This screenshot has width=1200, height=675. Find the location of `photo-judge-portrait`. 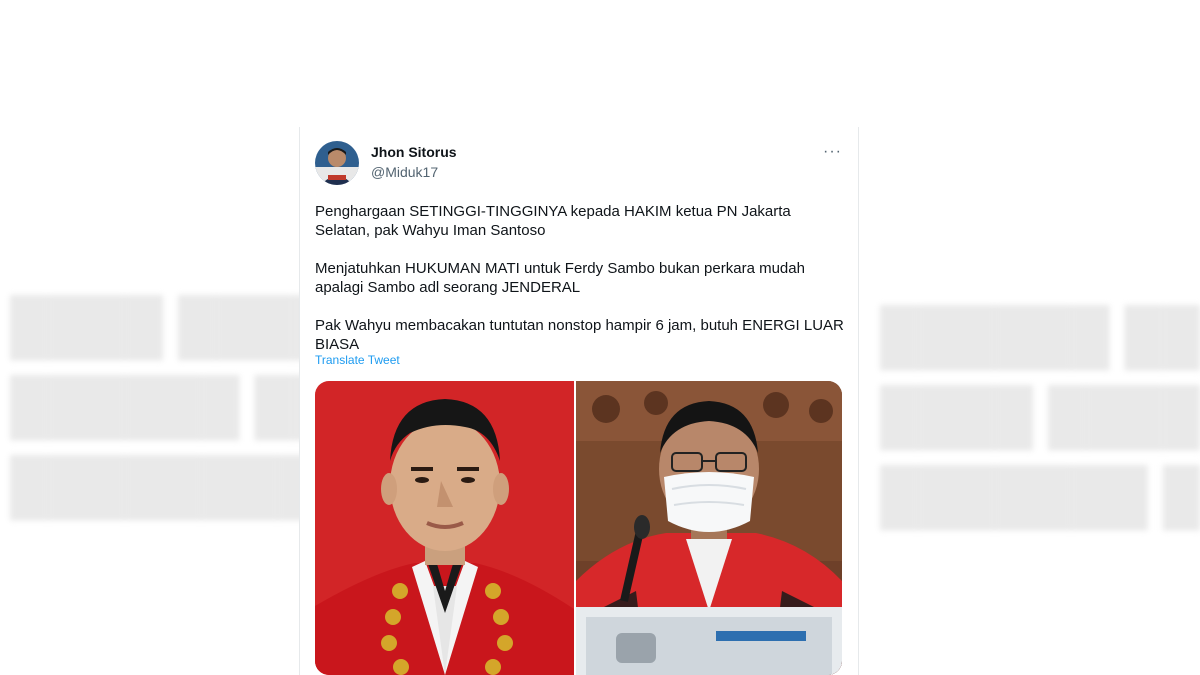

photo-judge-portrait is located at coordinates (444, 528).